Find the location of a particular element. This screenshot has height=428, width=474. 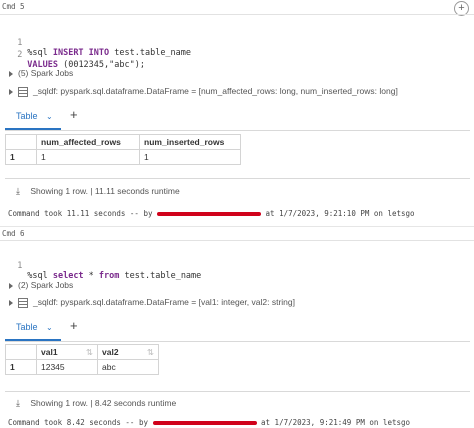

column-header-label: num_affected_rows is located at coordinates (81, 142).